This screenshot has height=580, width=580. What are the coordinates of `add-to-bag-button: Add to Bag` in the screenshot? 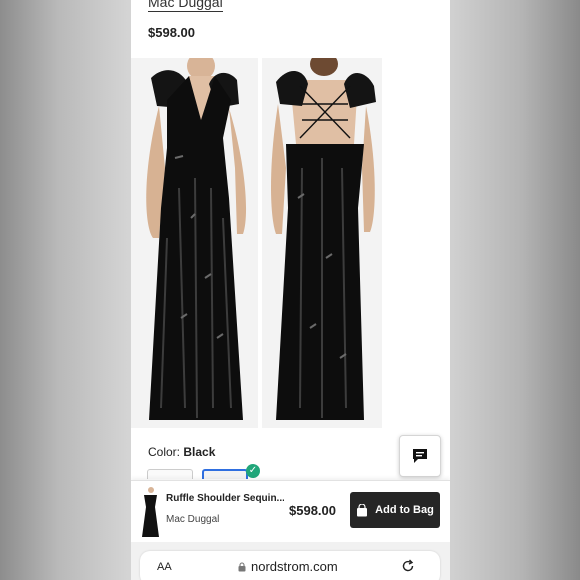 It's located at (395, 510).